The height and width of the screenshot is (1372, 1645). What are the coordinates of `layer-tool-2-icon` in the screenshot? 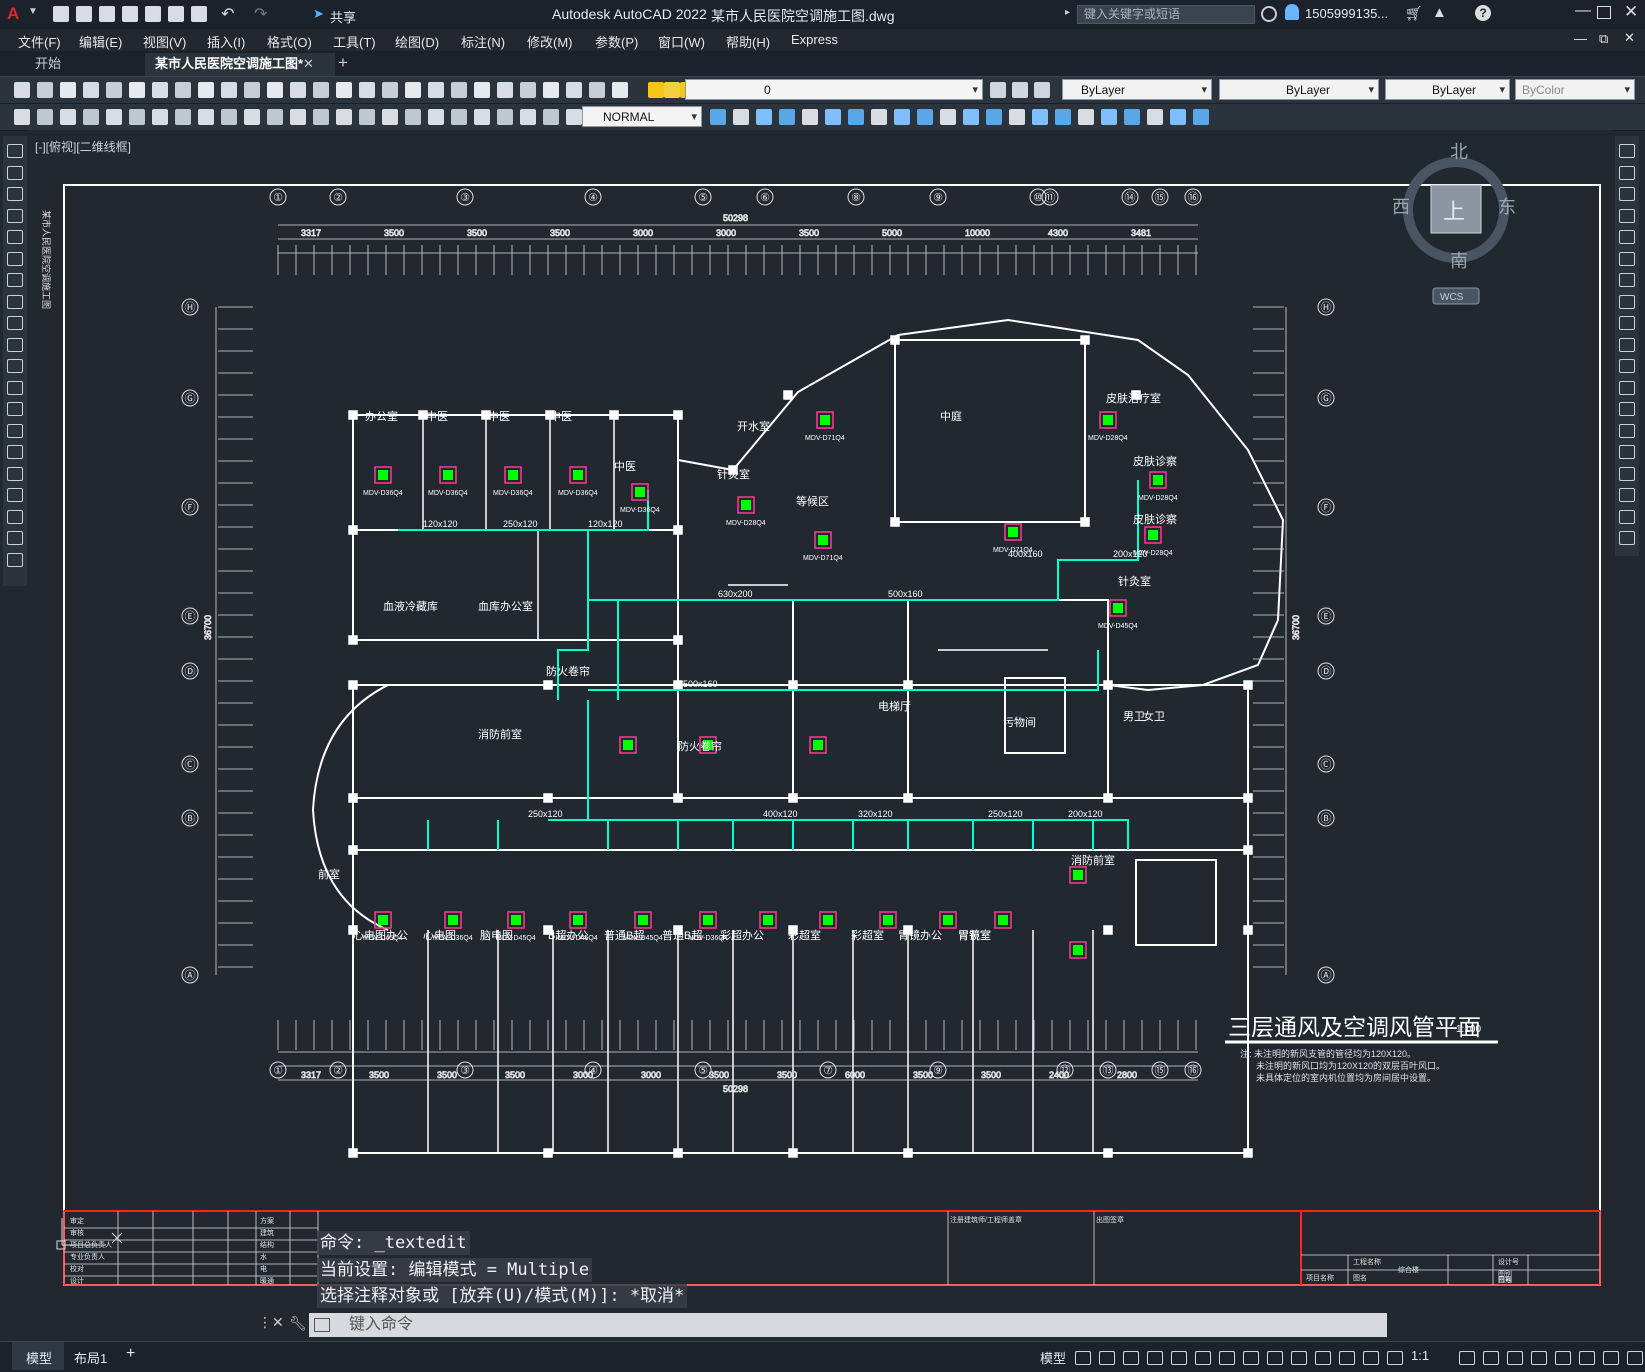 It's located at (672, 90).